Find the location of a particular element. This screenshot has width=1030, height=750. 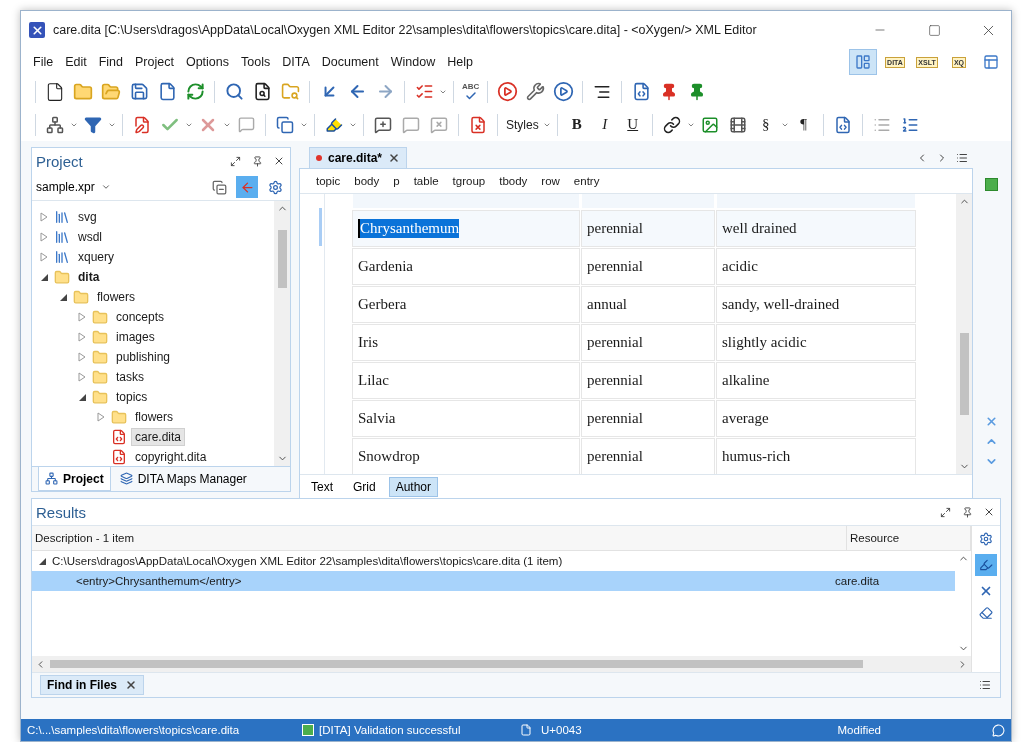

breadcrumb-item: body is located at coordinates (370, 181).